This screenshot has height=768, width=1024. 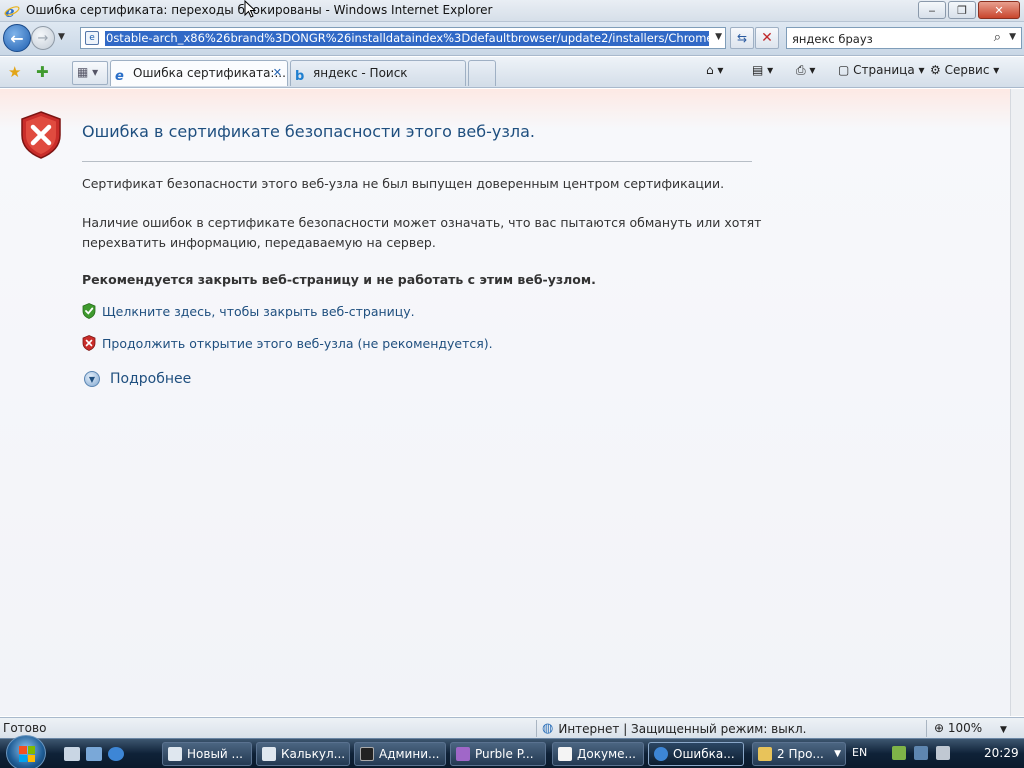 What do you see at coordinates (899, 753) in the screenshot?
I see `tray-app-icon` at bounding box center [899, 753].